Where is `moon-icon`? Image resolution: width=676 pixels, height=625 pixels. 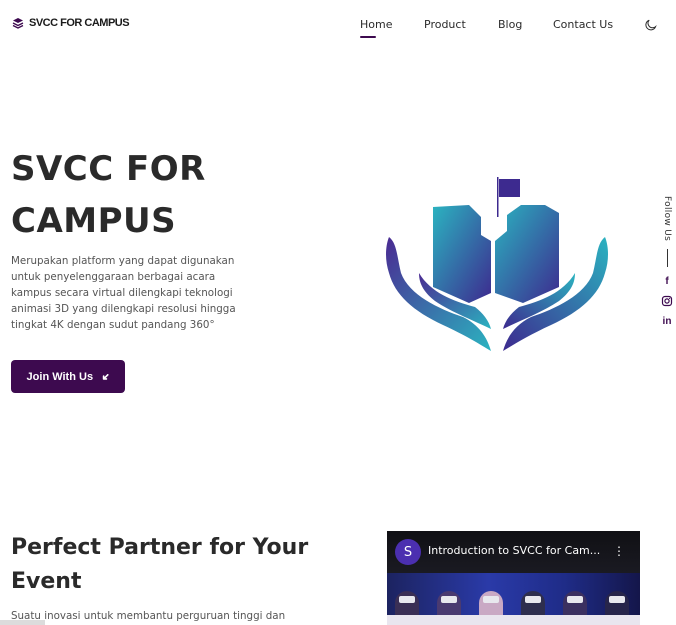
moon-icon is located at coordinates (651, 25).